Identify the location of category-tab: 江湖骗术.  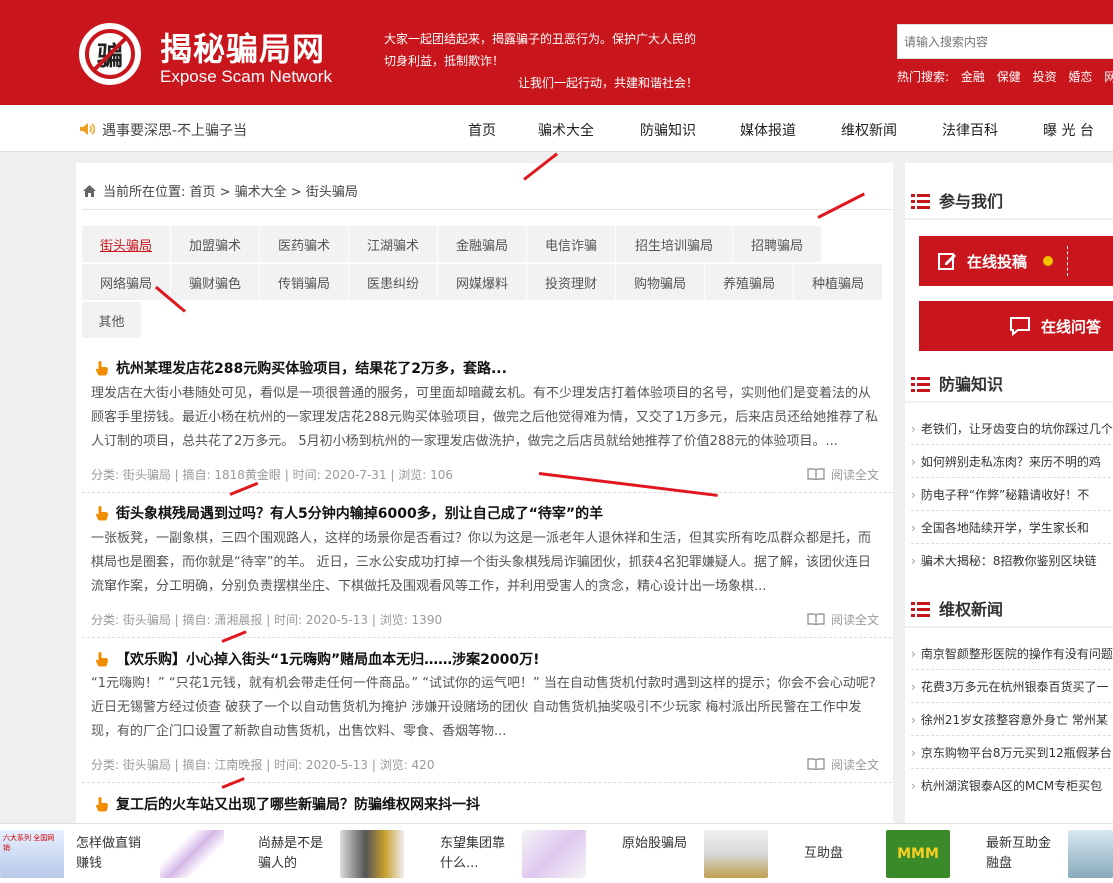
(393, 244).